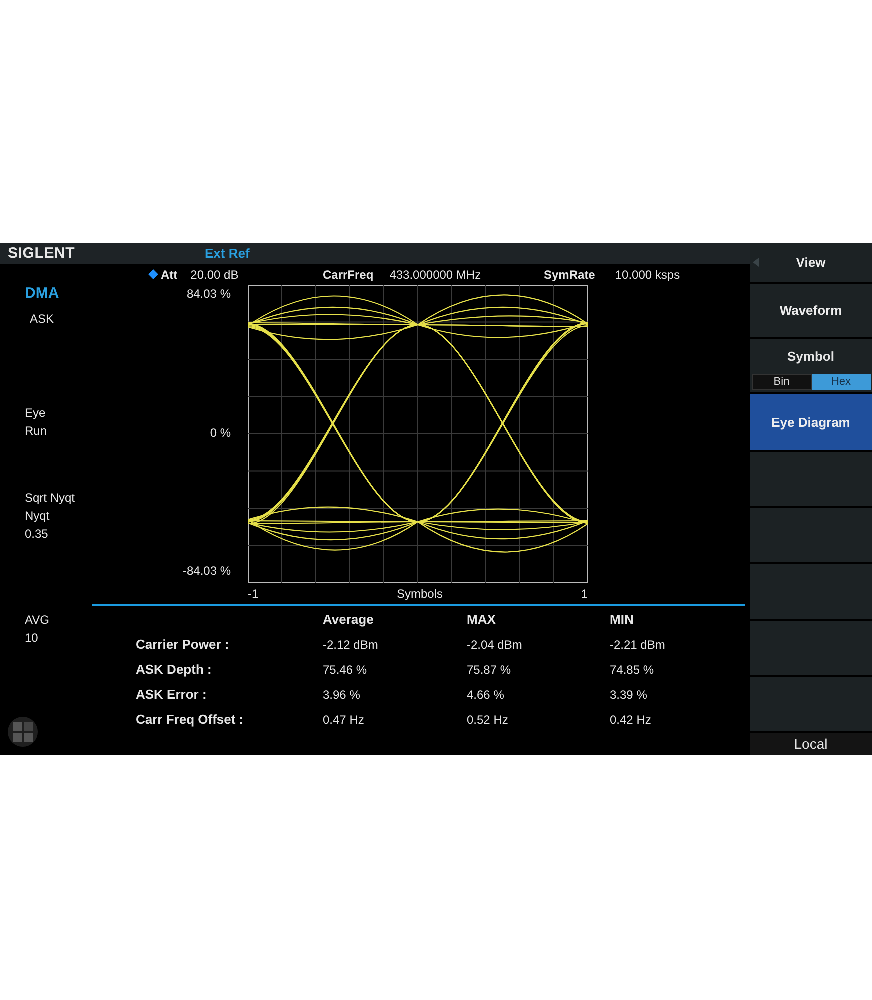 Image resolution: width=872 pixels, height=1000 pixels. I want to click on run-state: Run, so click(36, 431).